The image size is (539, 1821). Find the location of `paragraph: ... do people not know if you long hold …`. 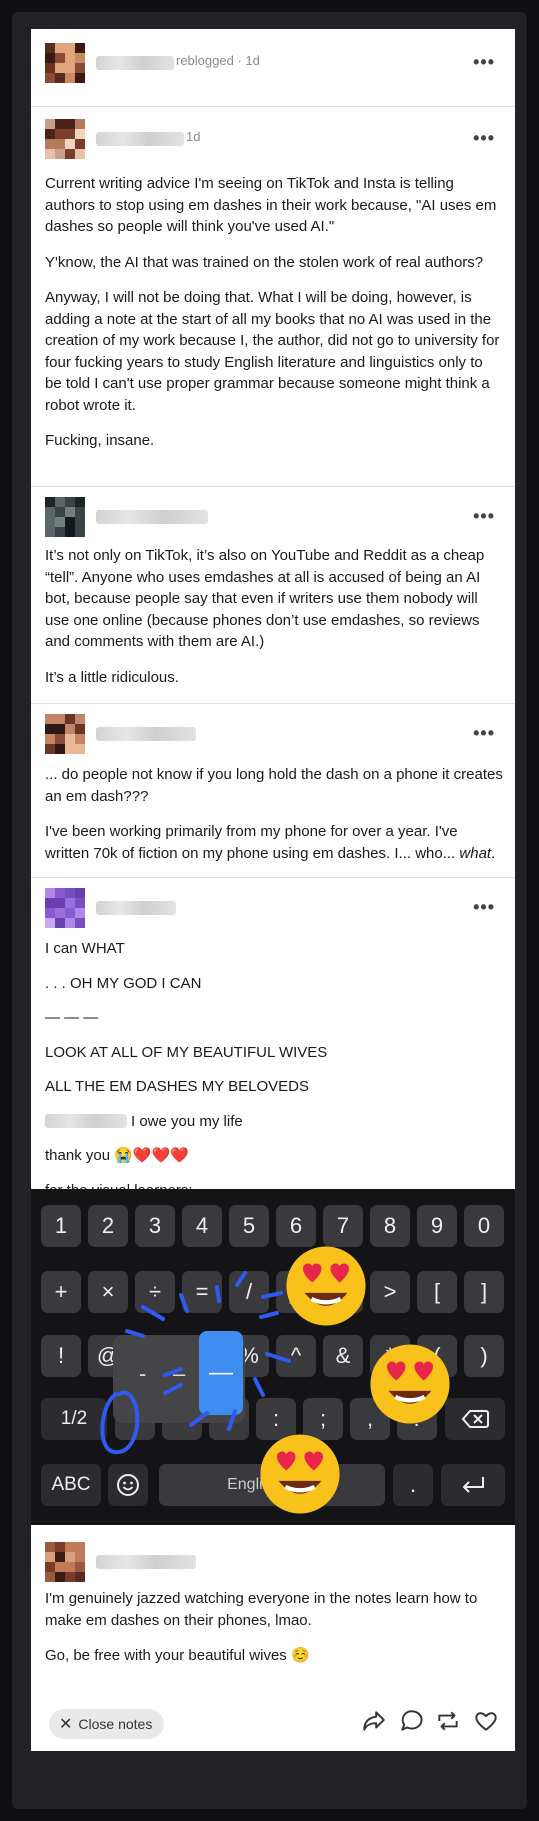

paragraph: ... do people not know if you long hold … is located at coordinates (274, 785).